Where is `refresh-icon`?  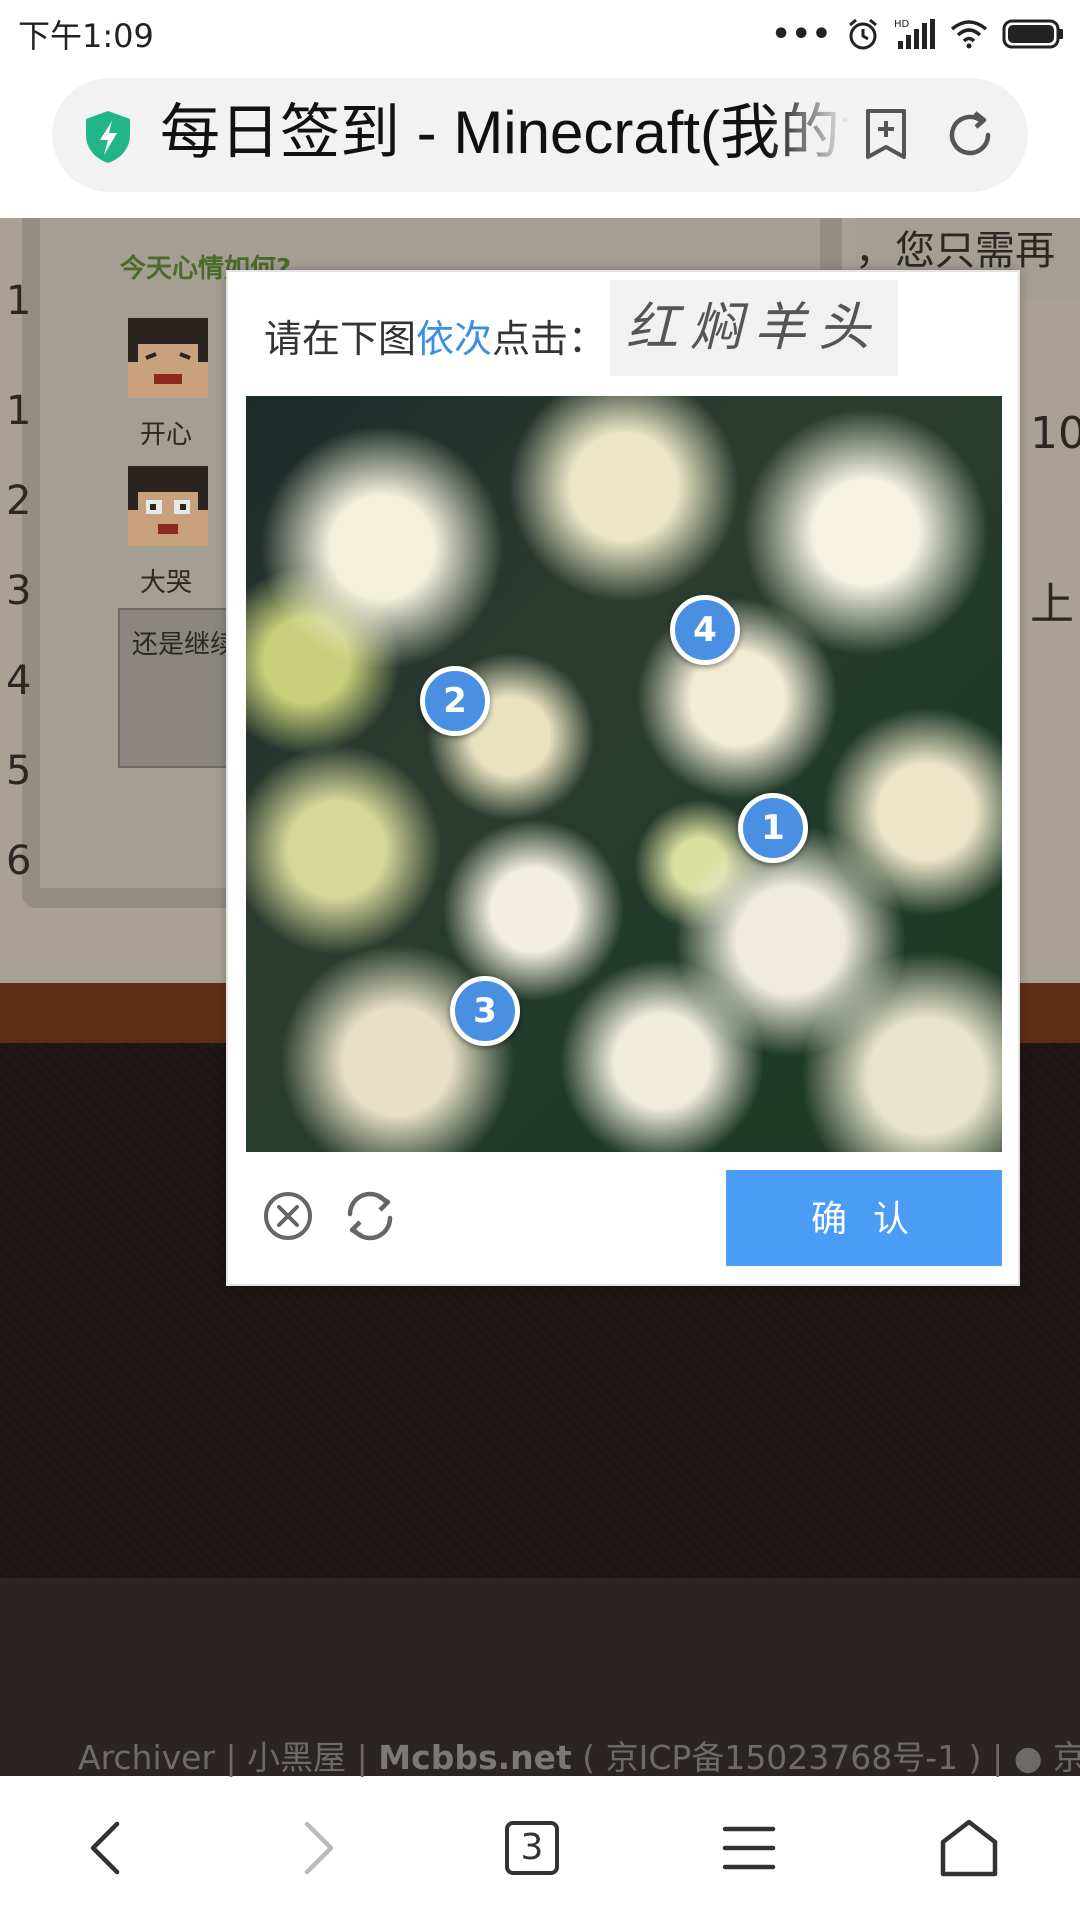
refresh-icon is located at coordinates (370, 1216).